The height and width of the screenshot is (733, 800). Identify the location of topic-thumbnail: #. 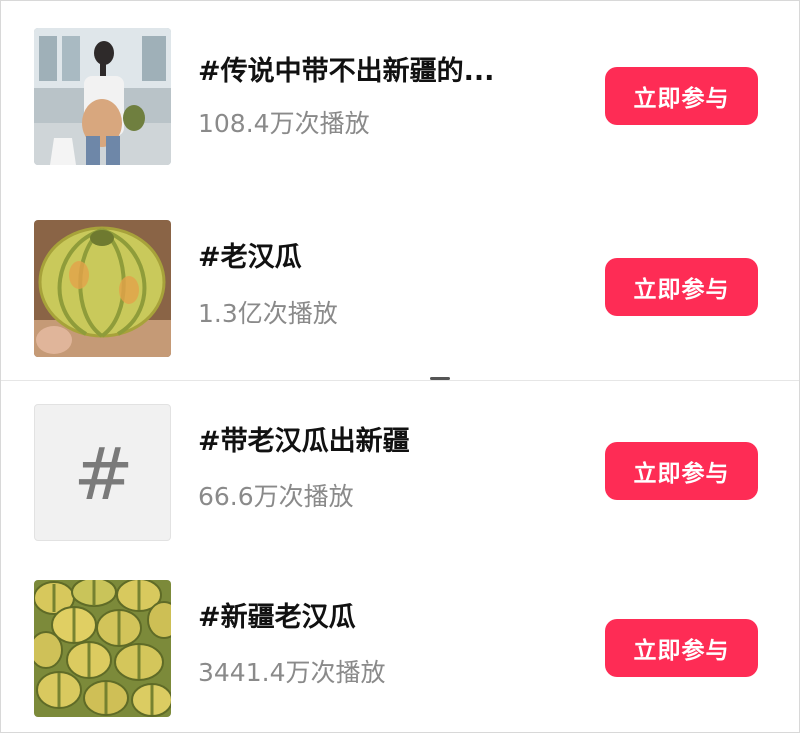
(102, 472).